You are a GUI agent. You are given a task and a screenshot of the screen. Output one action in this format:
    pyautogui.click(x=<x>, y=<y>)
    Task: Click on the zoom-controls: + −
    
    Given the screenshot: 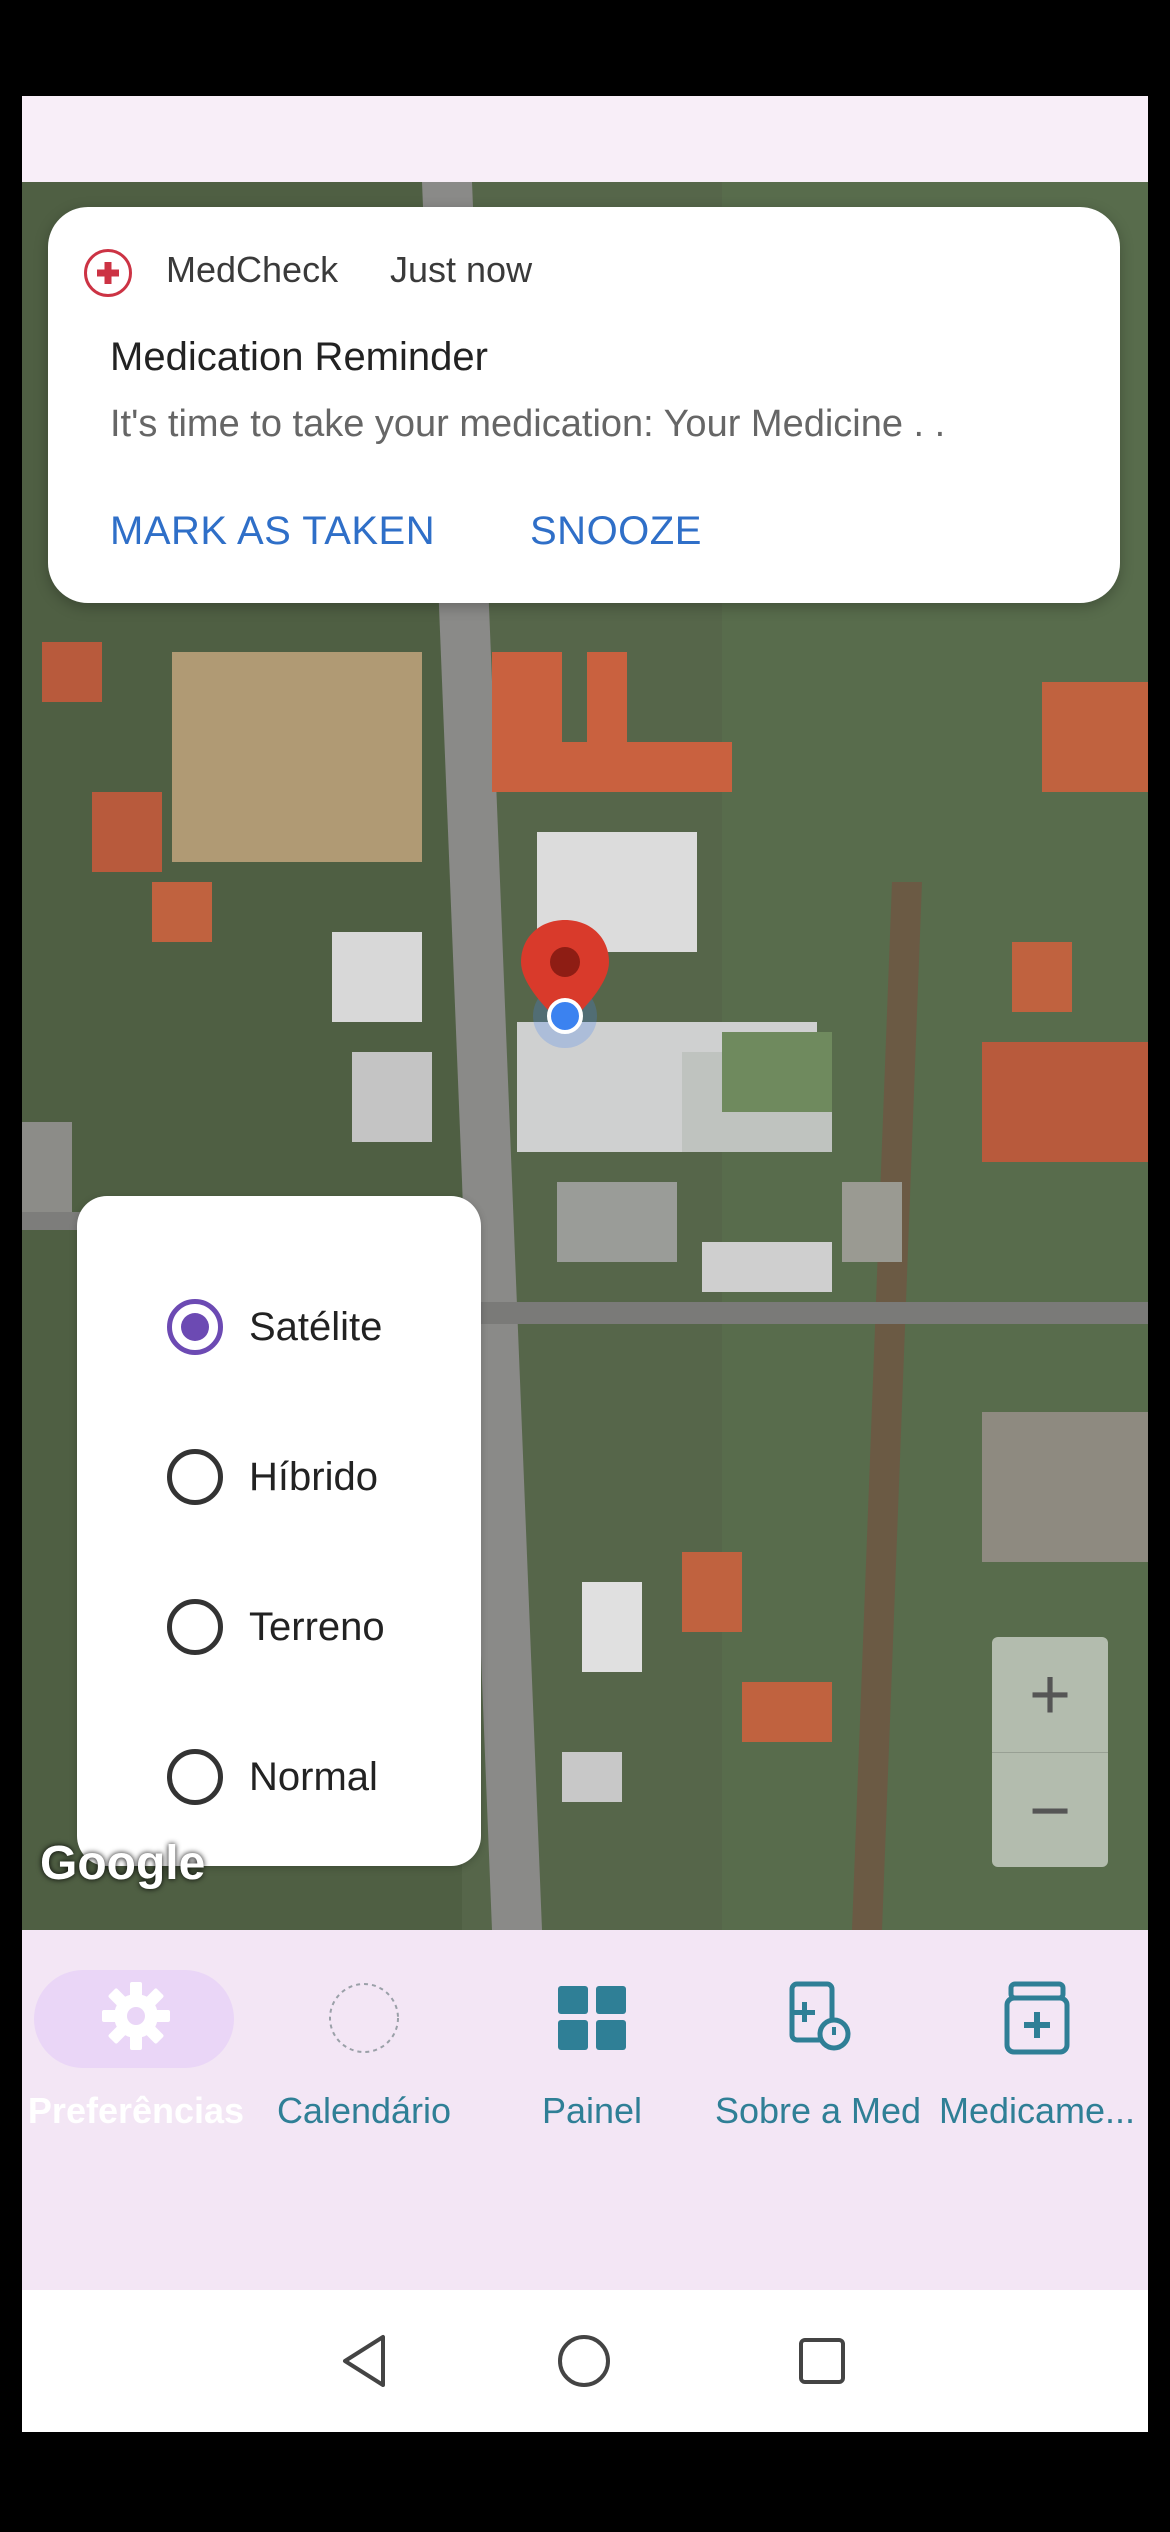 What is the action you would take?
    pyautogui.click(x=1050, y=1752)
    